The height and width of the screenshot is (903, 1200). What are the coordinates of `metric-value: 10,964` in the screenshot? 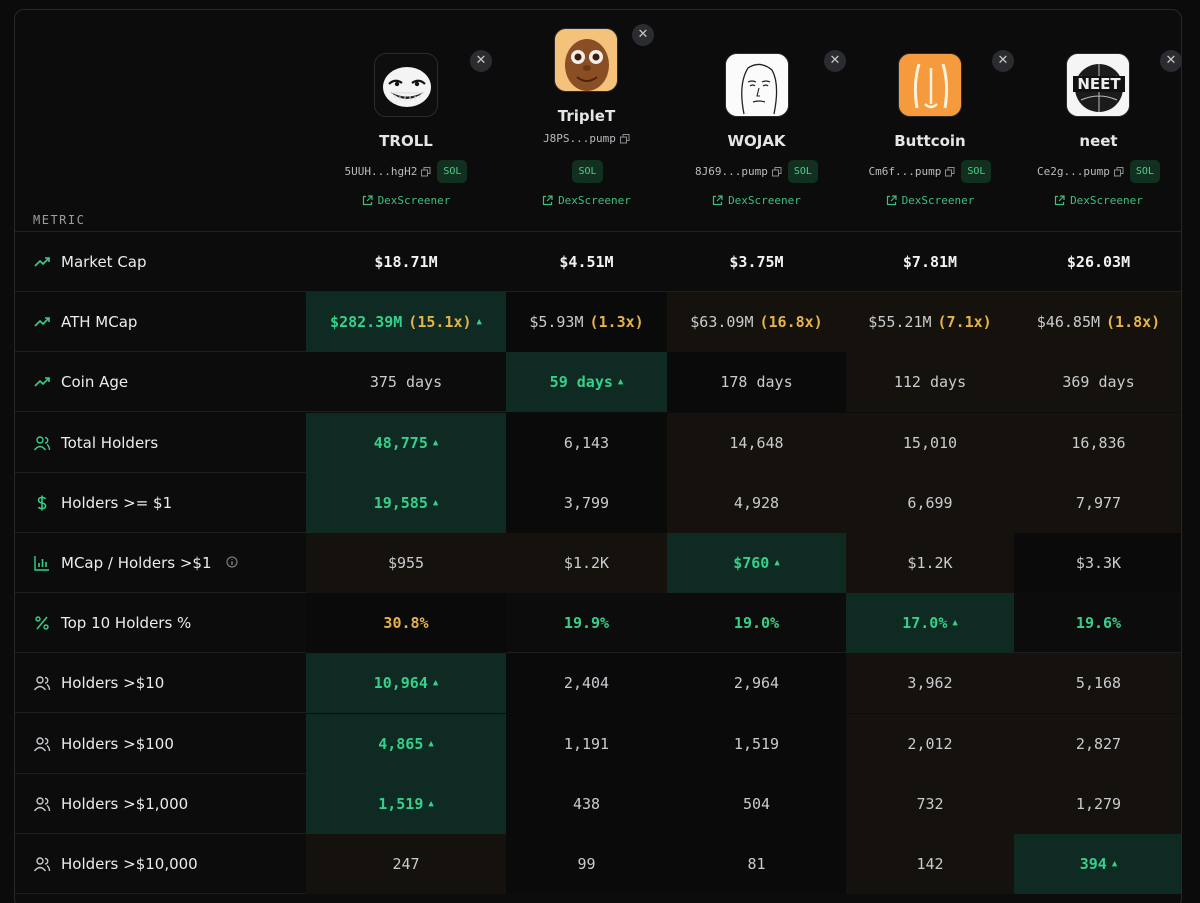 It's located at (400, 683).